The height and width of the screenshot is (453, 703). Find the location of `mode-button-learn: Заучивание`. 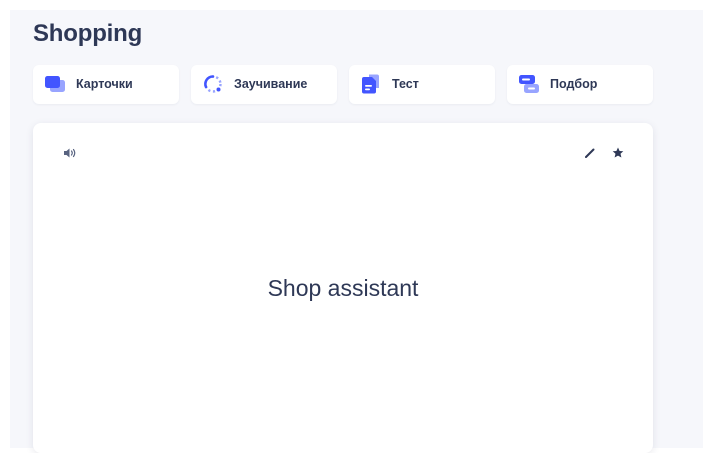

mode-button-learn: Заучивание is located at coordinates (264, 84).